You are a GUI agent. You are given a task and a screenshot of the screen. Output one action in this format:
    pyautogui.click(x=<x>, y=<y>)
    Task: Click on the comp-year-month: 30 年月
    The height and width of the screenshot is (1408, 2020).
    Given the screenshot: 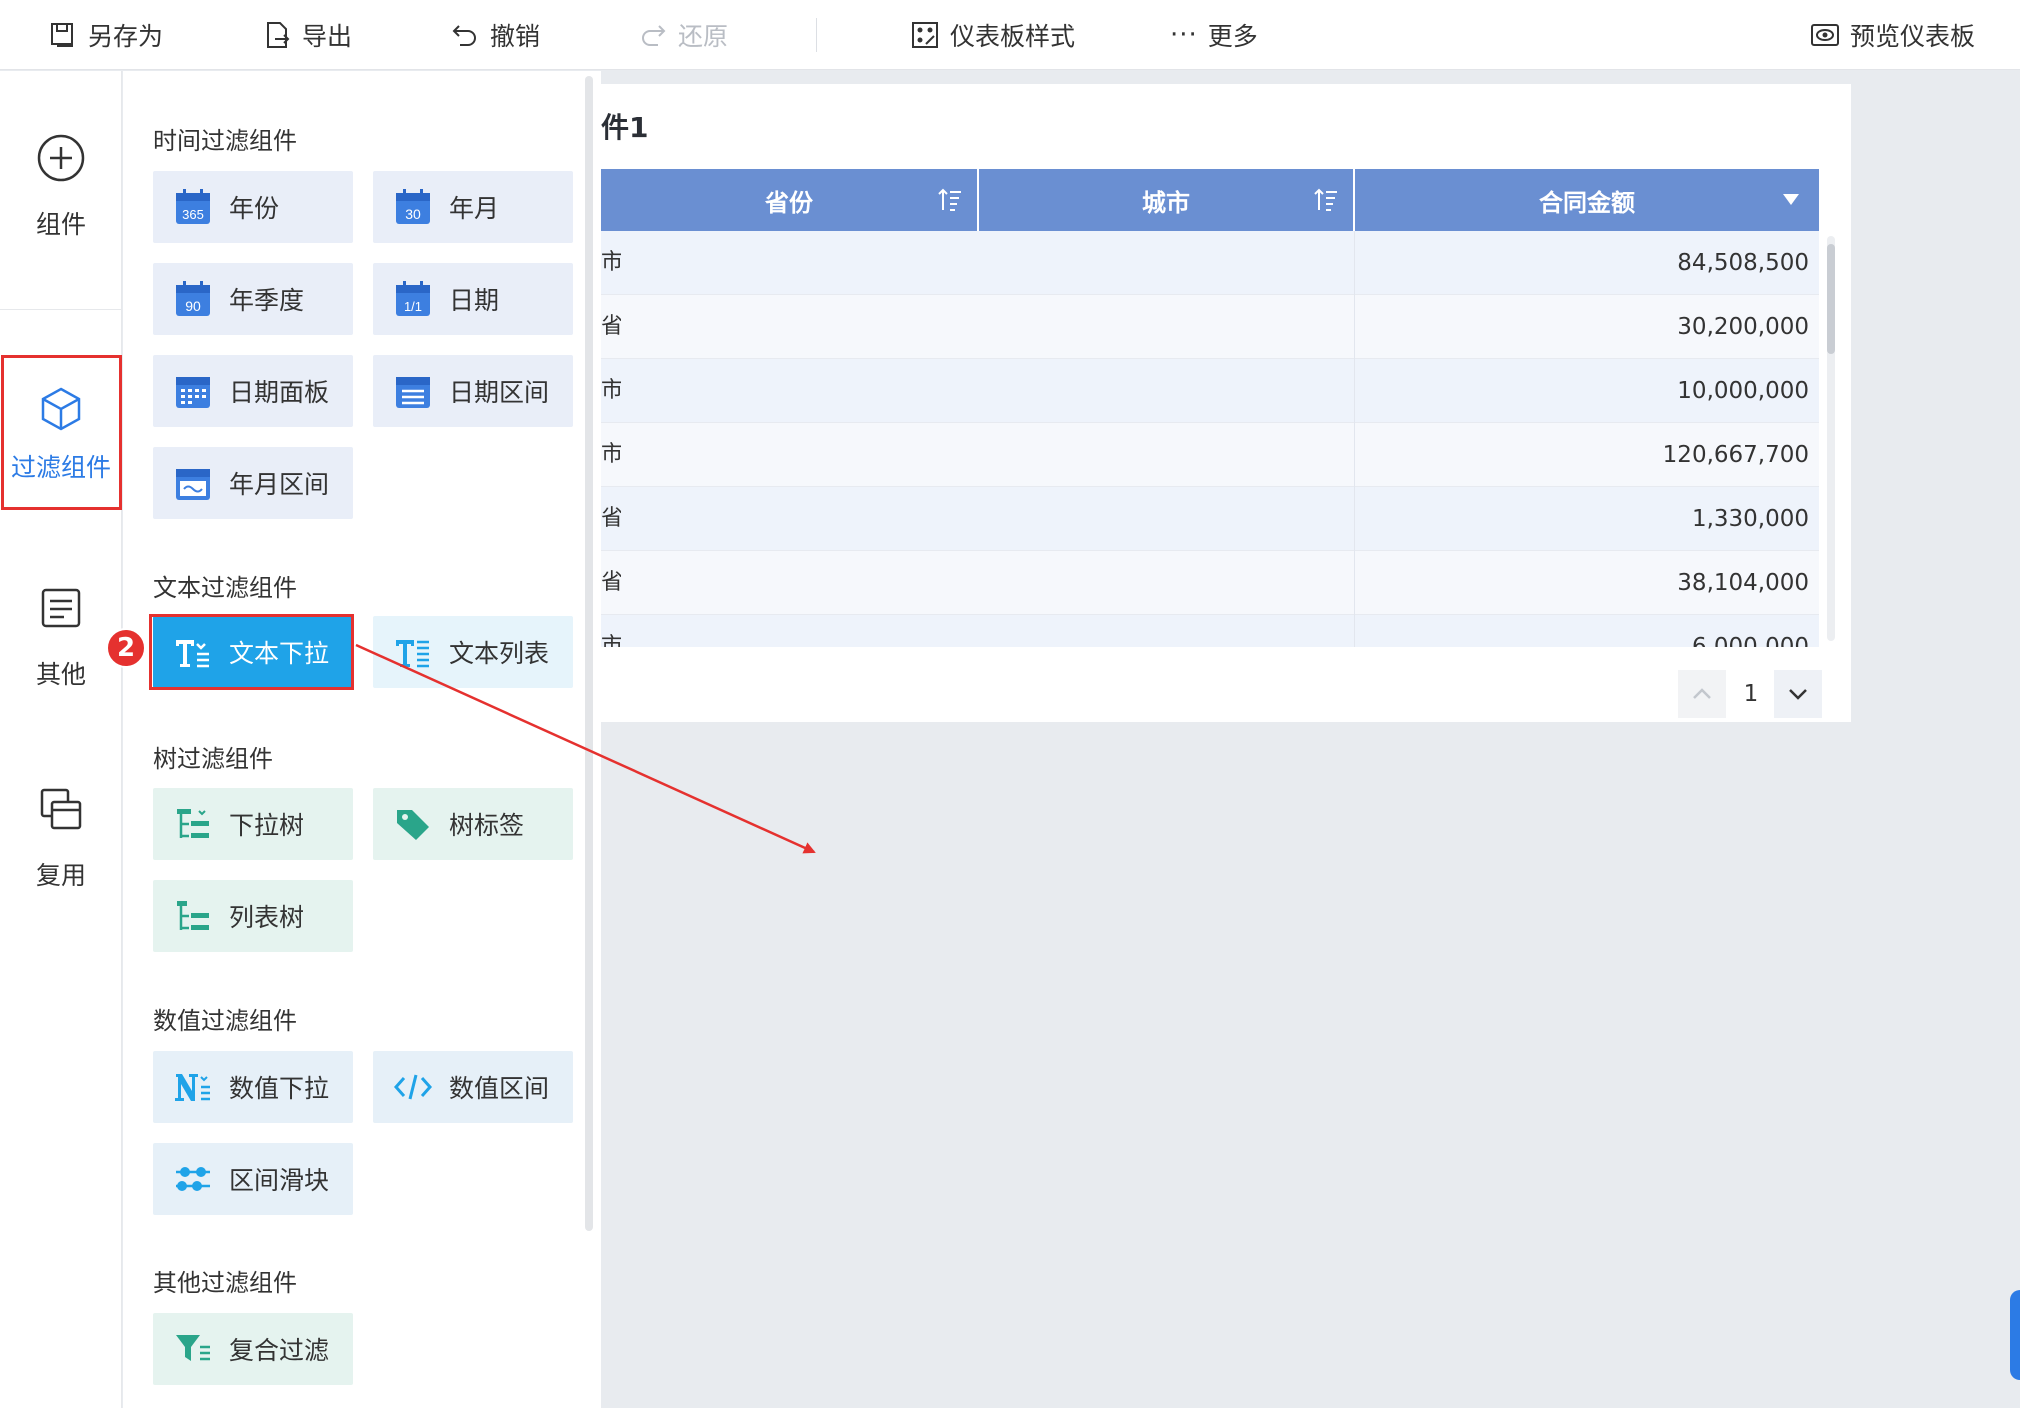 What is the action you would take?
    pyautogui.click(x=473, y=207)
    